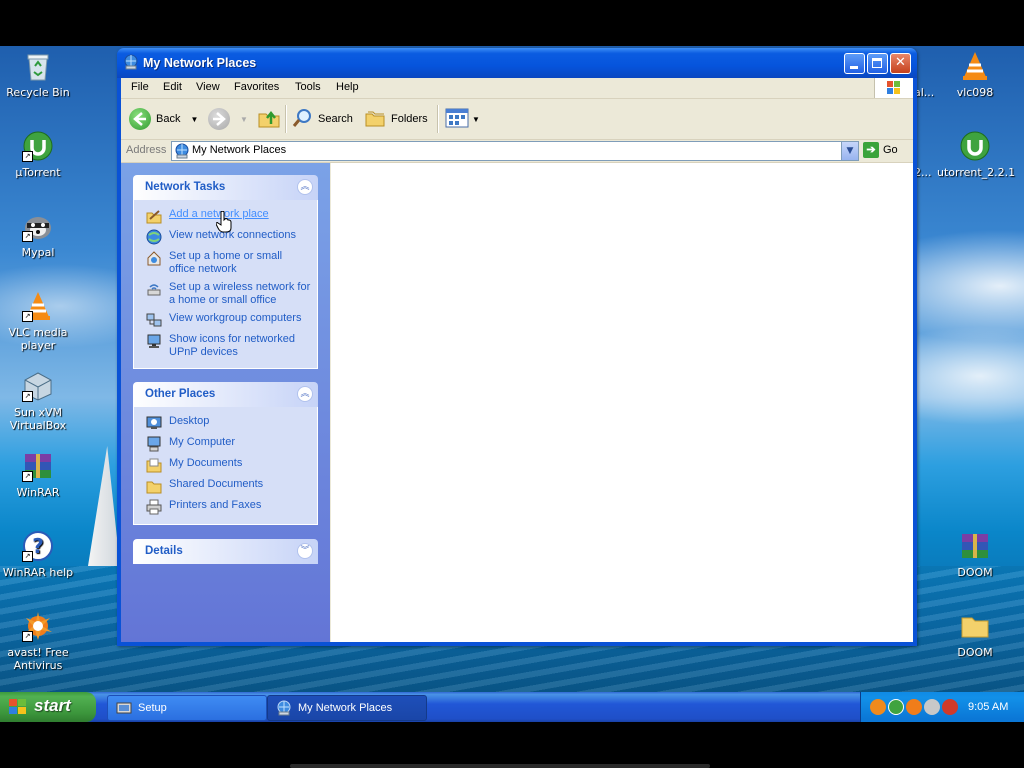 The image size is (1024, 768). I want to click on desktop-icon-recycle-bin: Recycle Bin, so click(38, 74).